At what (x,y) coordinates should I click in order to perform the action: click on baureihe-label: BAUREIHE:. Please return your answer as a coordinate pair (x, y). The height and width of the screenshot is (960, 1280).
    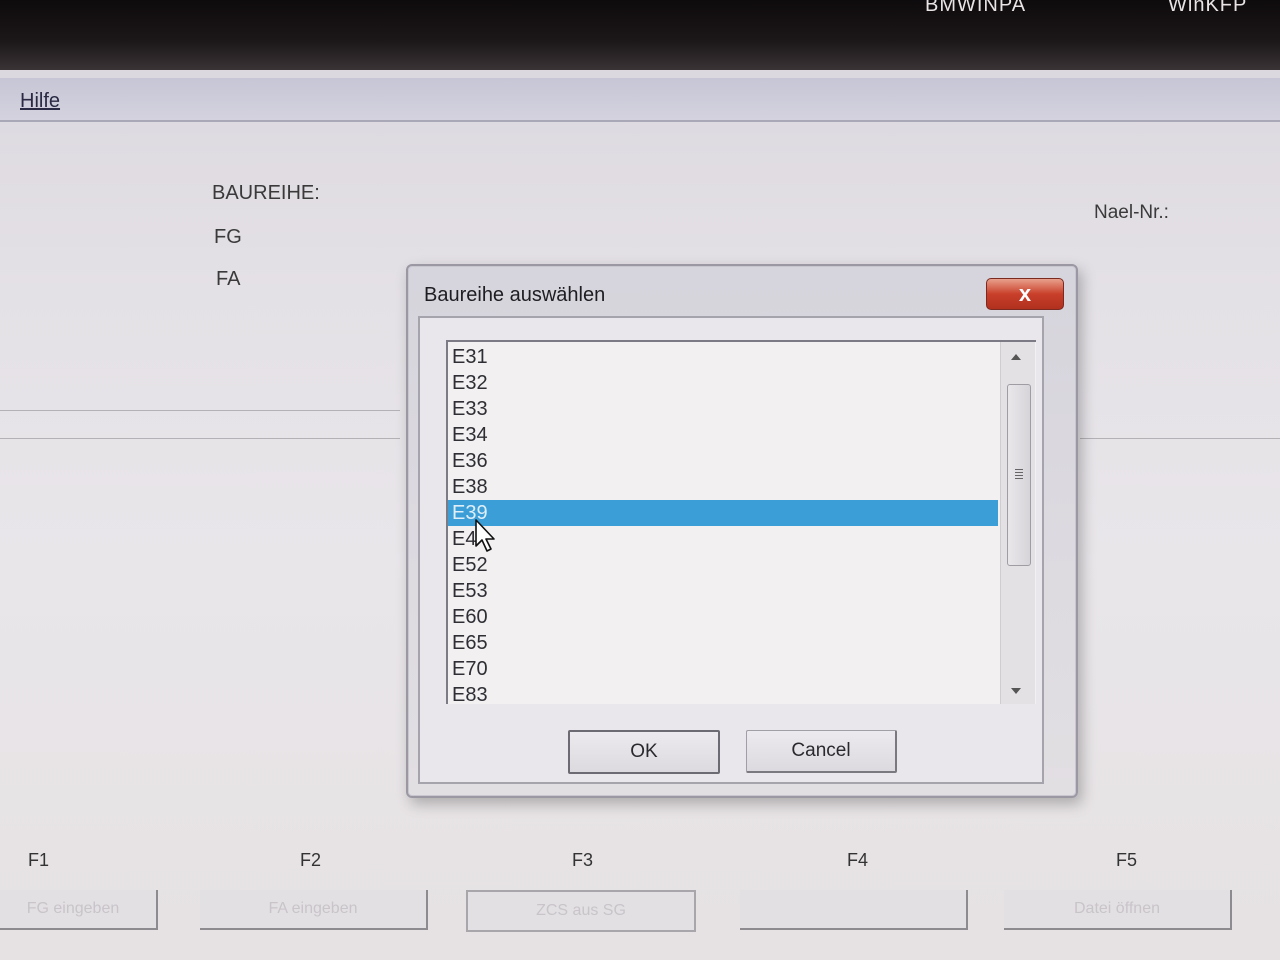
    Looking at the image, I should click on (266, 193).